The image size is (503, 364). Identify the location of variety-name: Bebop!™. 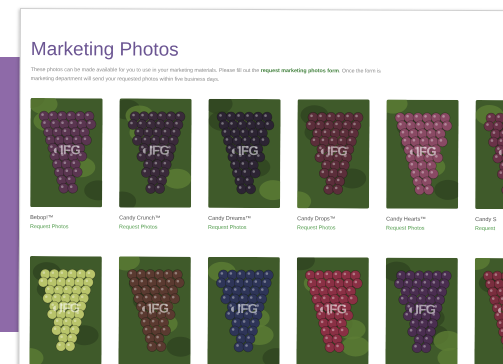
(42, 218).